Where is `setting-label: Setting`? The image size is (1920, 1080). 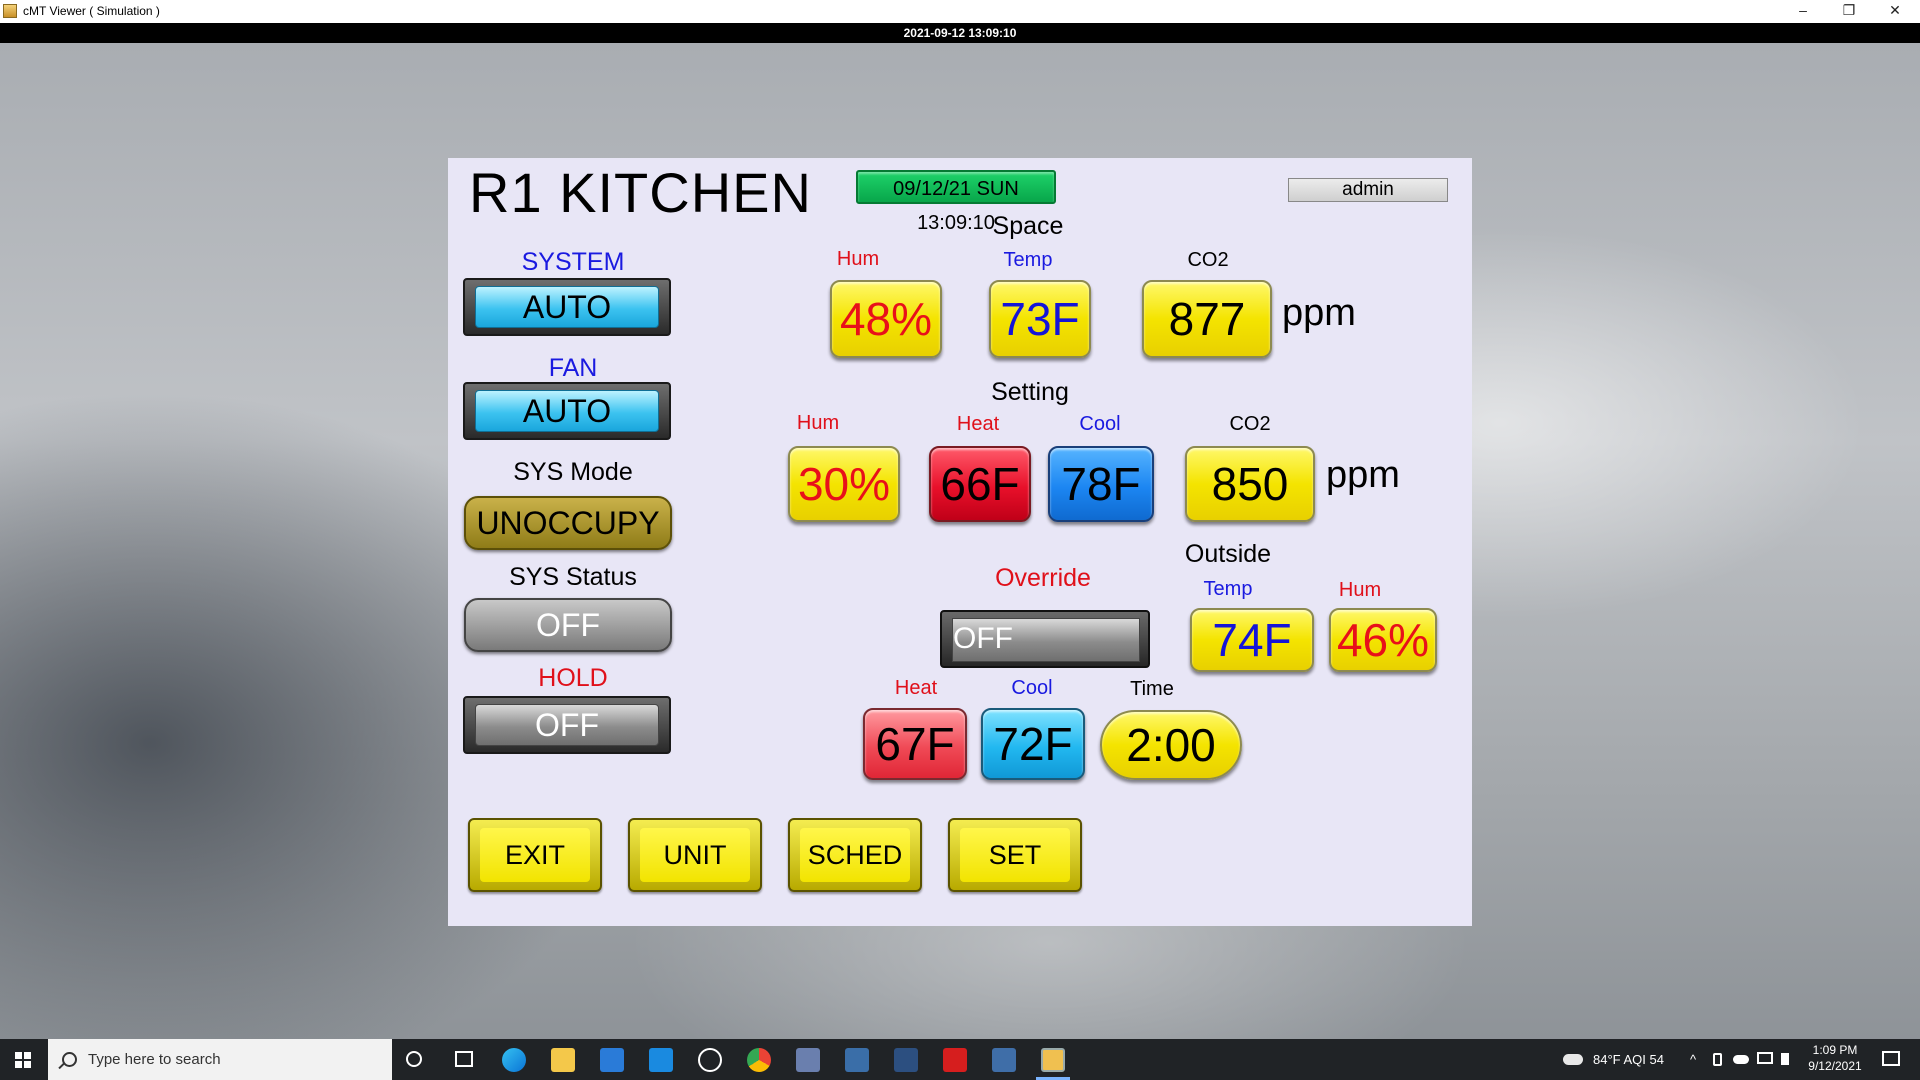
setting-label: Setting is located at coordinates (1030, 392).